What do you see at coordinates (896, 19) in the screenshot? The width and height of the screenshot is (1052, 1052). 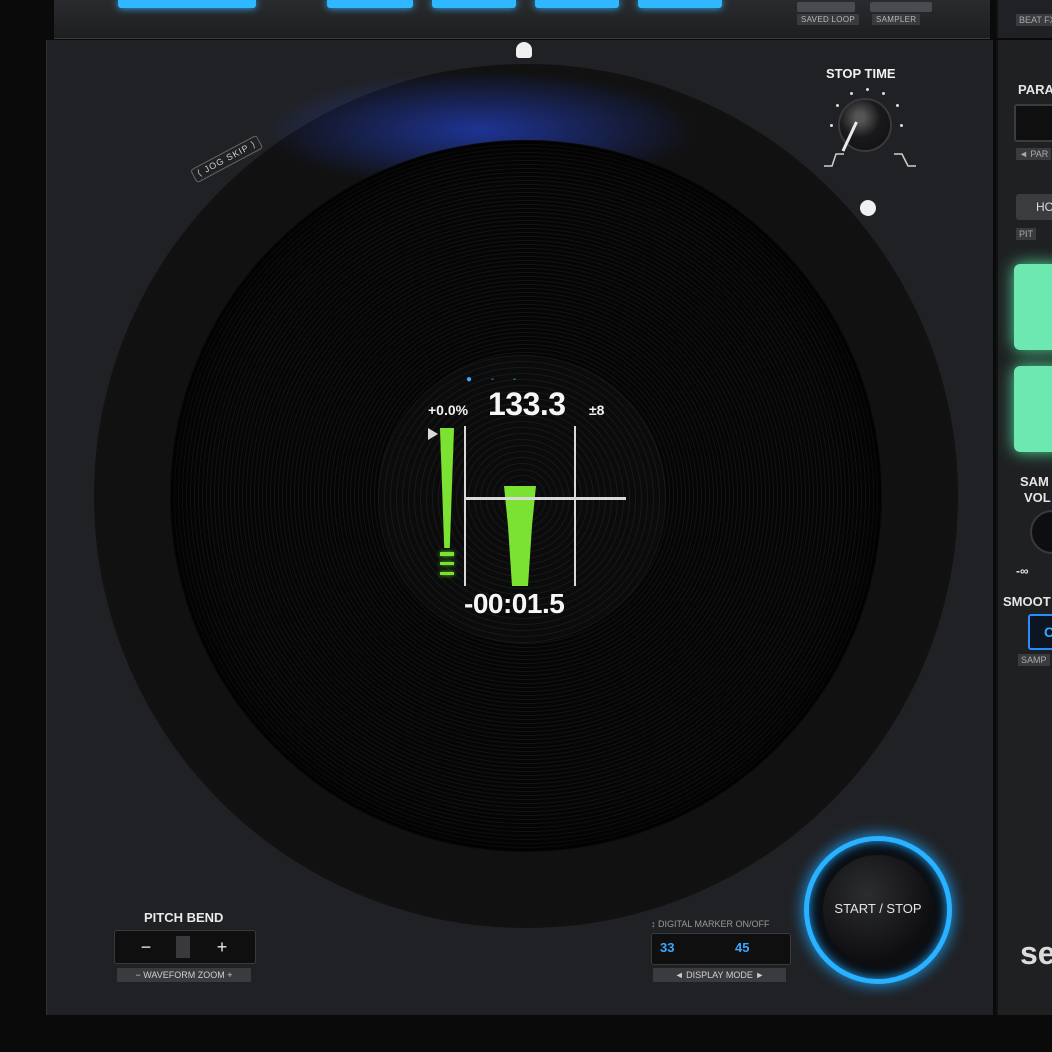 I see `sampler-label: SAMPLER` at bounding box center [896, 19].